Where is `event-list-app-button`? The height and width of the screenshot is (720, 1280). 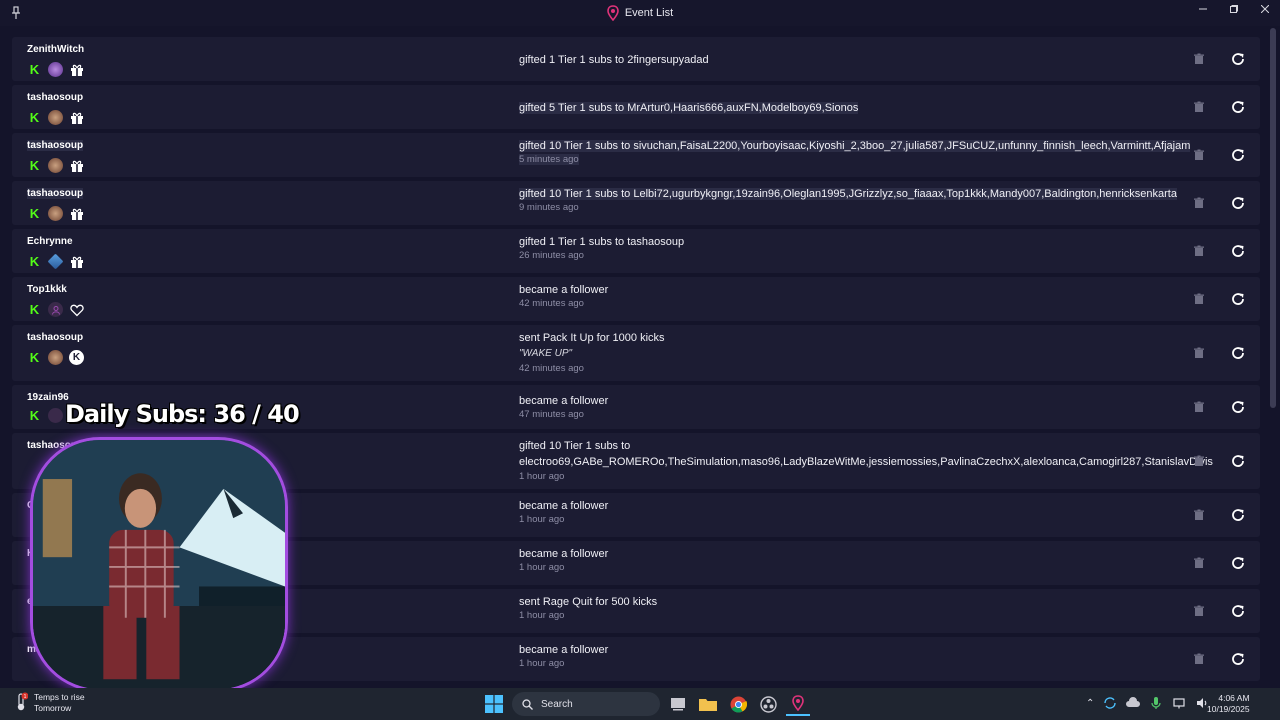 event-list-app-button is located at coordinates (798, 704).